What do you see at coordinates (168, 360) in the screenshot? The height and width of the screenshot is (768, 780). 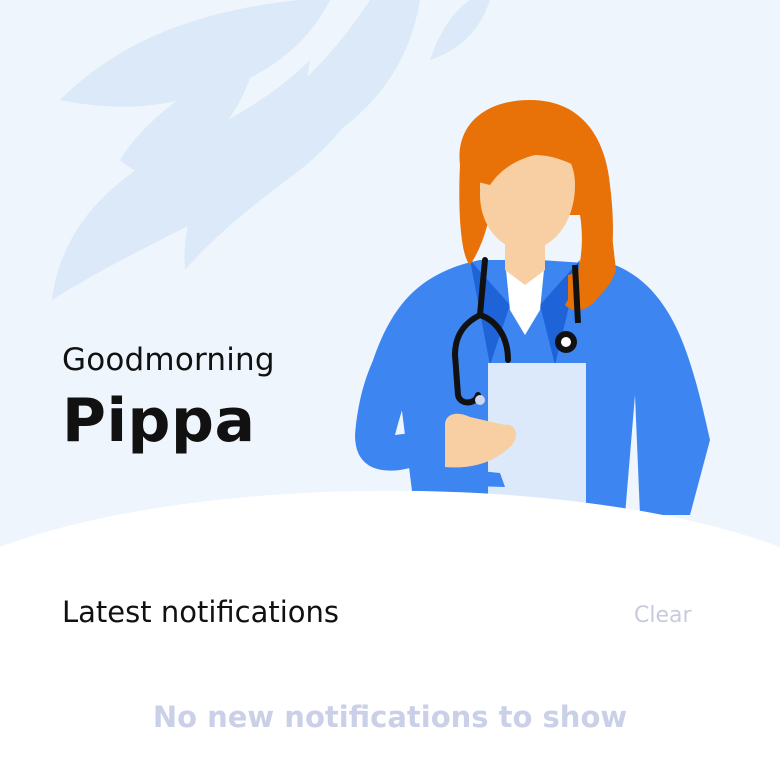 I see `greeting-text: Goodmorning` at bounding box center [168, 360].